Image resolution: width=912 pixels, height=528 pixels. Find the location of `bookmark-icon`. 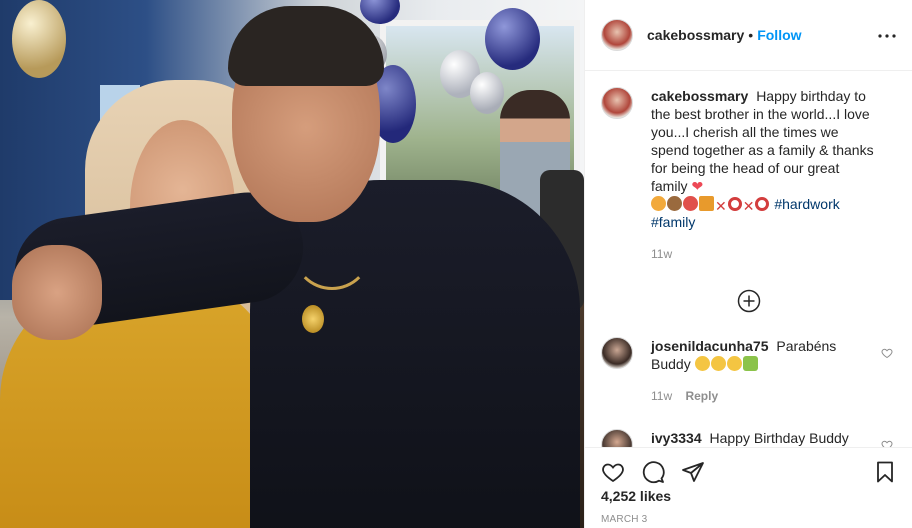

bookmark-icon is located at coordinates (885, 472).